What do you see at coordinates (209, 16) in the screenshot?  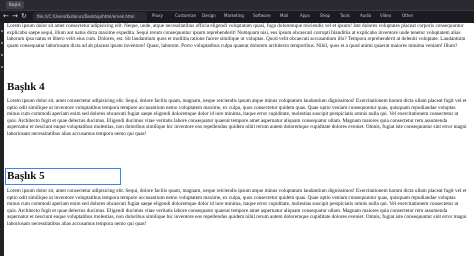 I see `bookmark-2: Design` at bounding box center [209, 16].